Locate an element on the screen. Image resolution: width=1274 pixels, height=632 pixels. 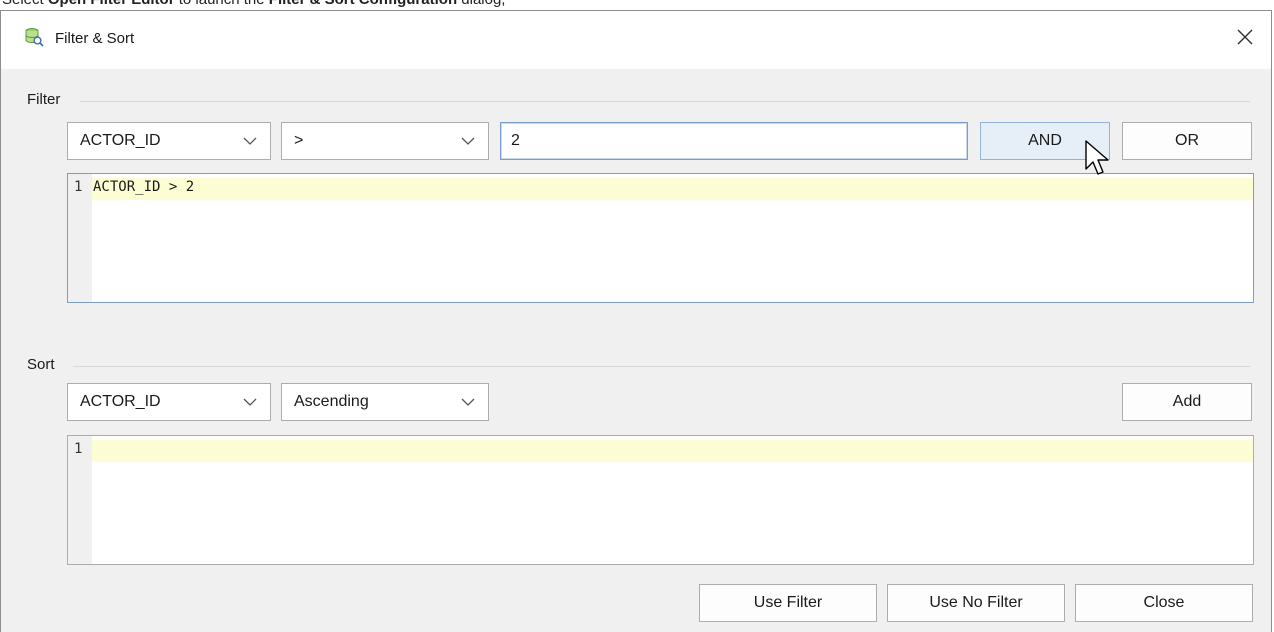
and-button: AND is located at coordinates (1045, 141).